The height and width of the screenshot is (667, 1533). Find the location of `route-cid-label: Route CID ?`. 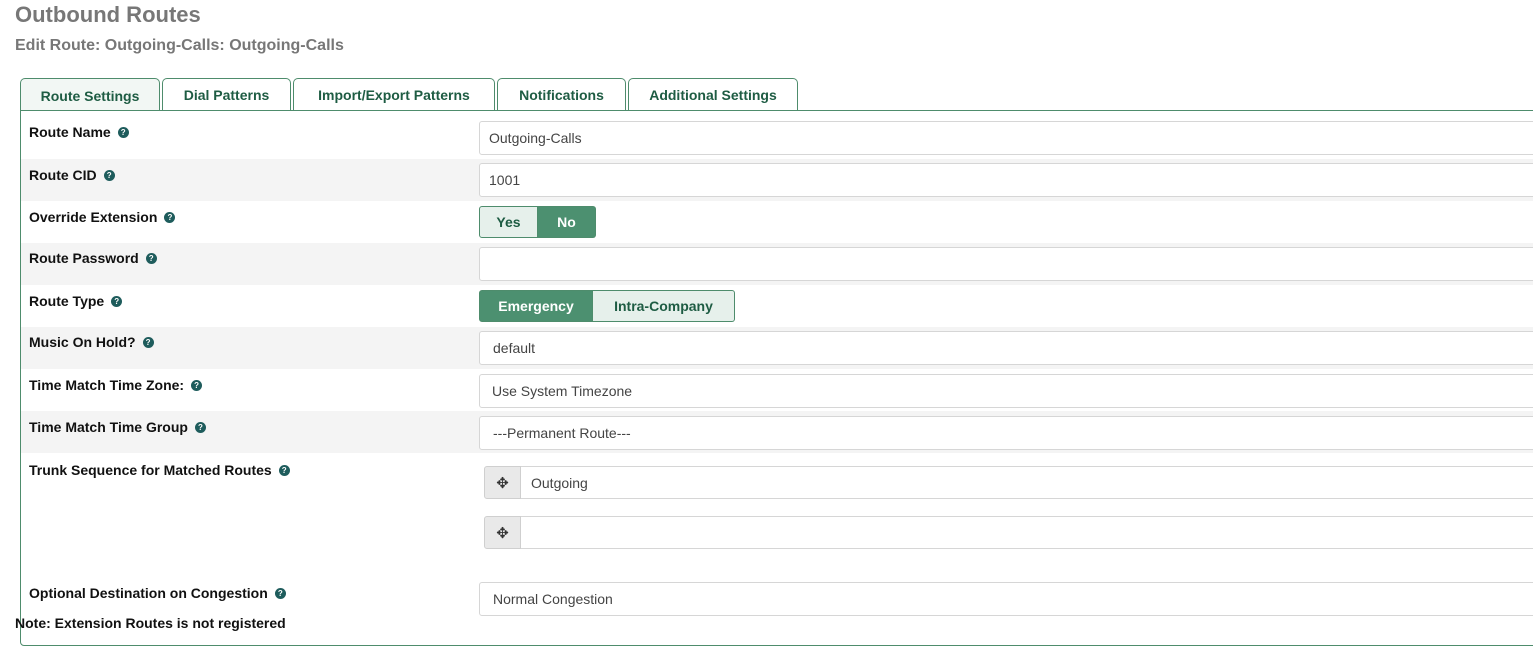

route-cid-label: Route CID ? is located at coordinates (72, 175).